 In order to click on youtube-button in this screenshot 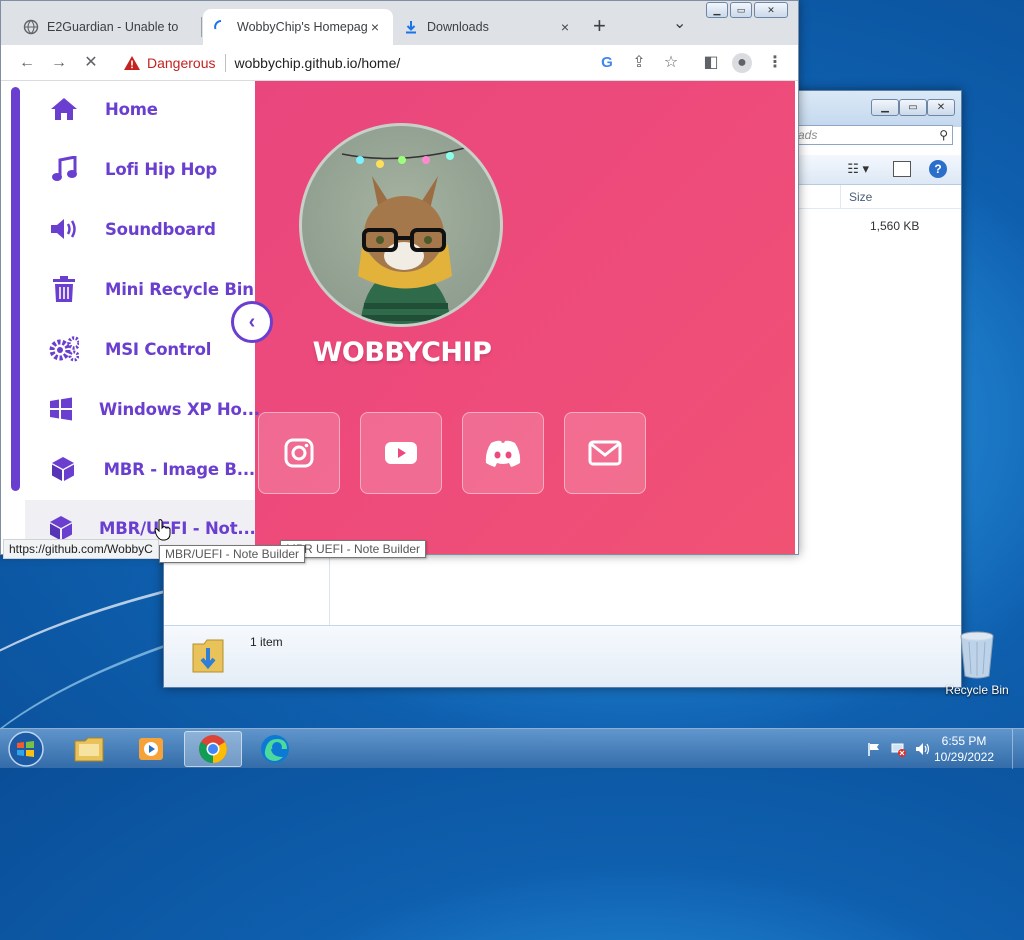, I will do `click(401, 453)`.